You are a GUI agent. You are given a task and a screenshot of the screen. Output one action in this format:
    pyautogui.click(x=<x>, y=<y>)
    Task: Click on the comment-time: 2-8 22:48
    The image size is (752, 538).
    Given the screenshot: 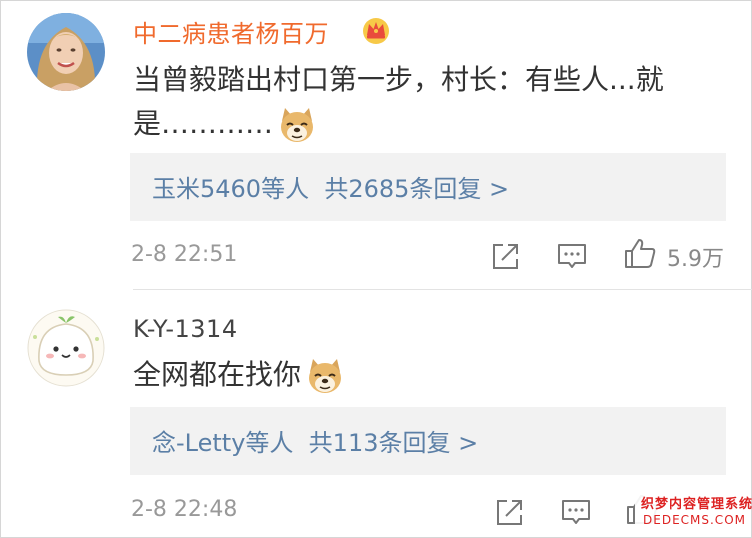 What is the action you would take?
    pyautogui.click(x=184, y=509)
    